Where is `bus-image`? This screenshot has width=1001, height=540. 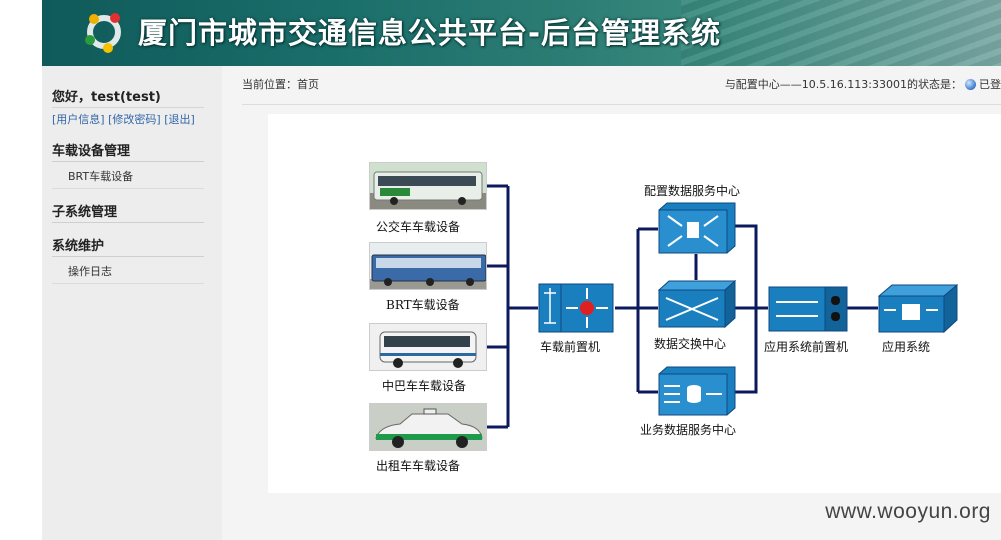 bus-image is located at coordinates (428, 186).